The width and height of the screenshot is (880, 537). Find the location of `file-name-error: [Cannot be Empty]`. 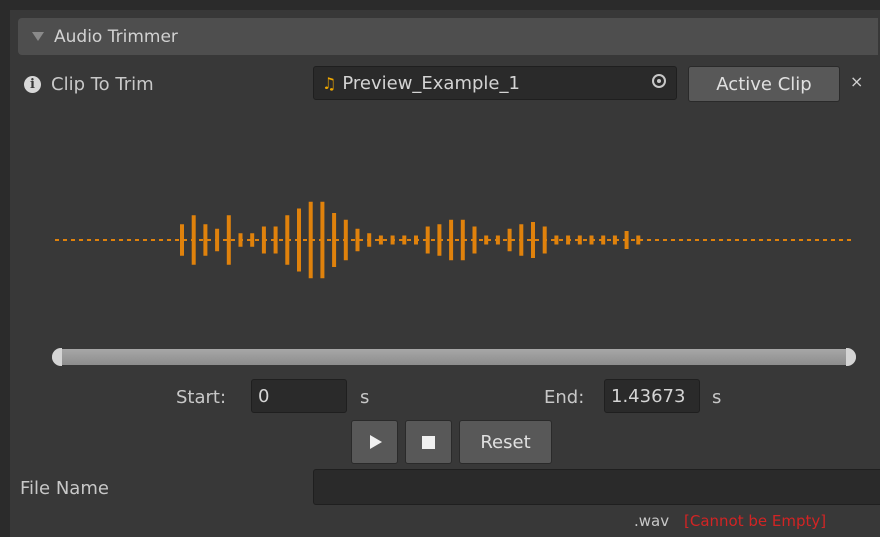

file-name-error: [Cannot be Empty] is located at coordinates (755, 521).